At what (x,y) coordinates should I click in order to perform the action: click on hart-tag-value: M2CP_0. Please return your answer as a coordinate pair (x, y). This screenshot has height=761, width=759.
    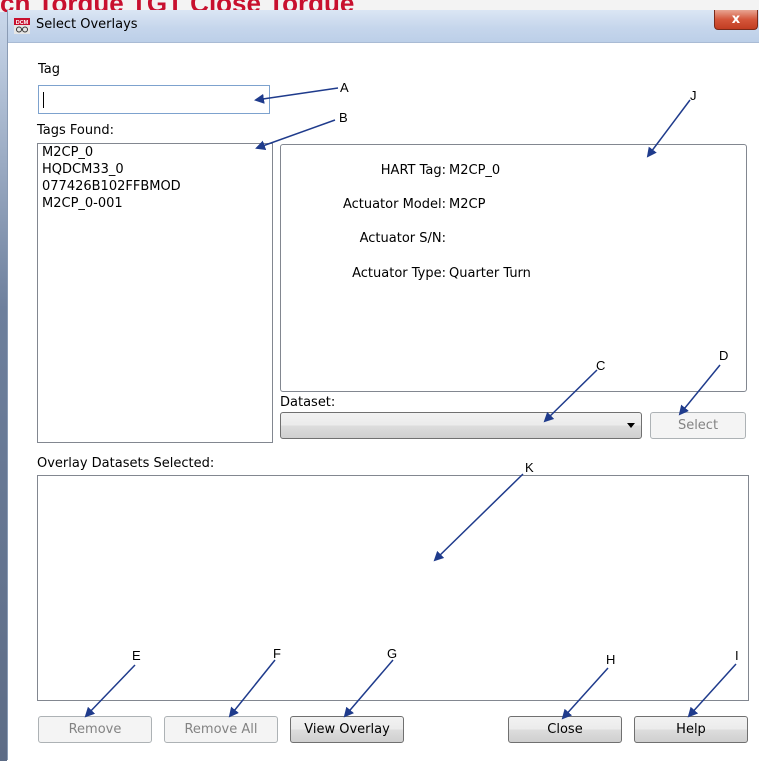
    Looking at the image, I should click on (475, 170).